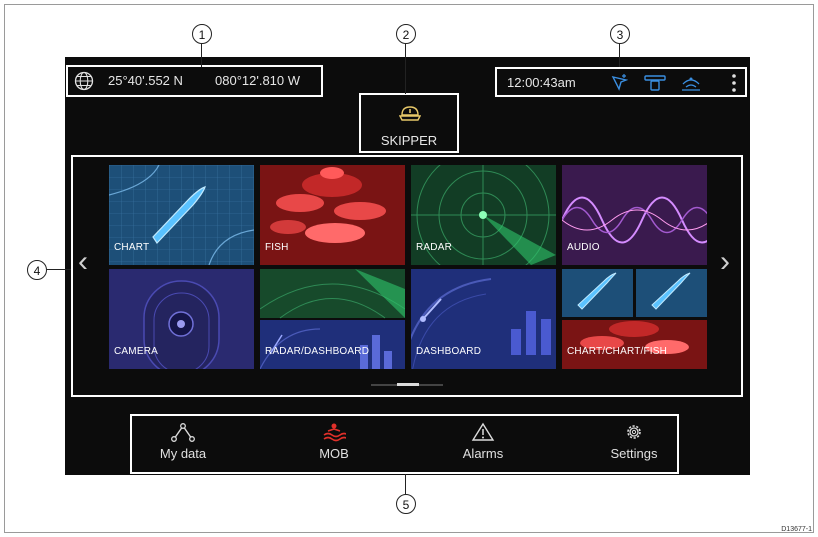  I want to click on app-label-audio: AUDIO, so click(583, 247).